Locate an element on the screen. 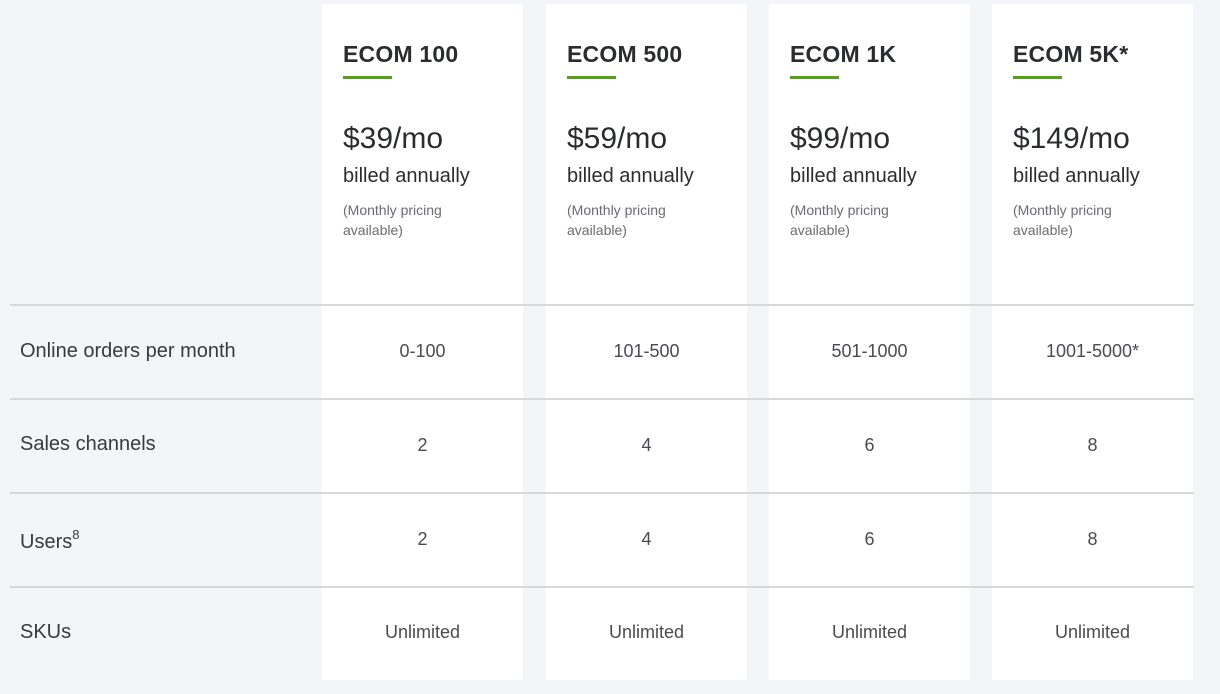 This screenshot has height=694, width=1220. feature-value: 1001-5000* is located at coordinates (1092, 351).